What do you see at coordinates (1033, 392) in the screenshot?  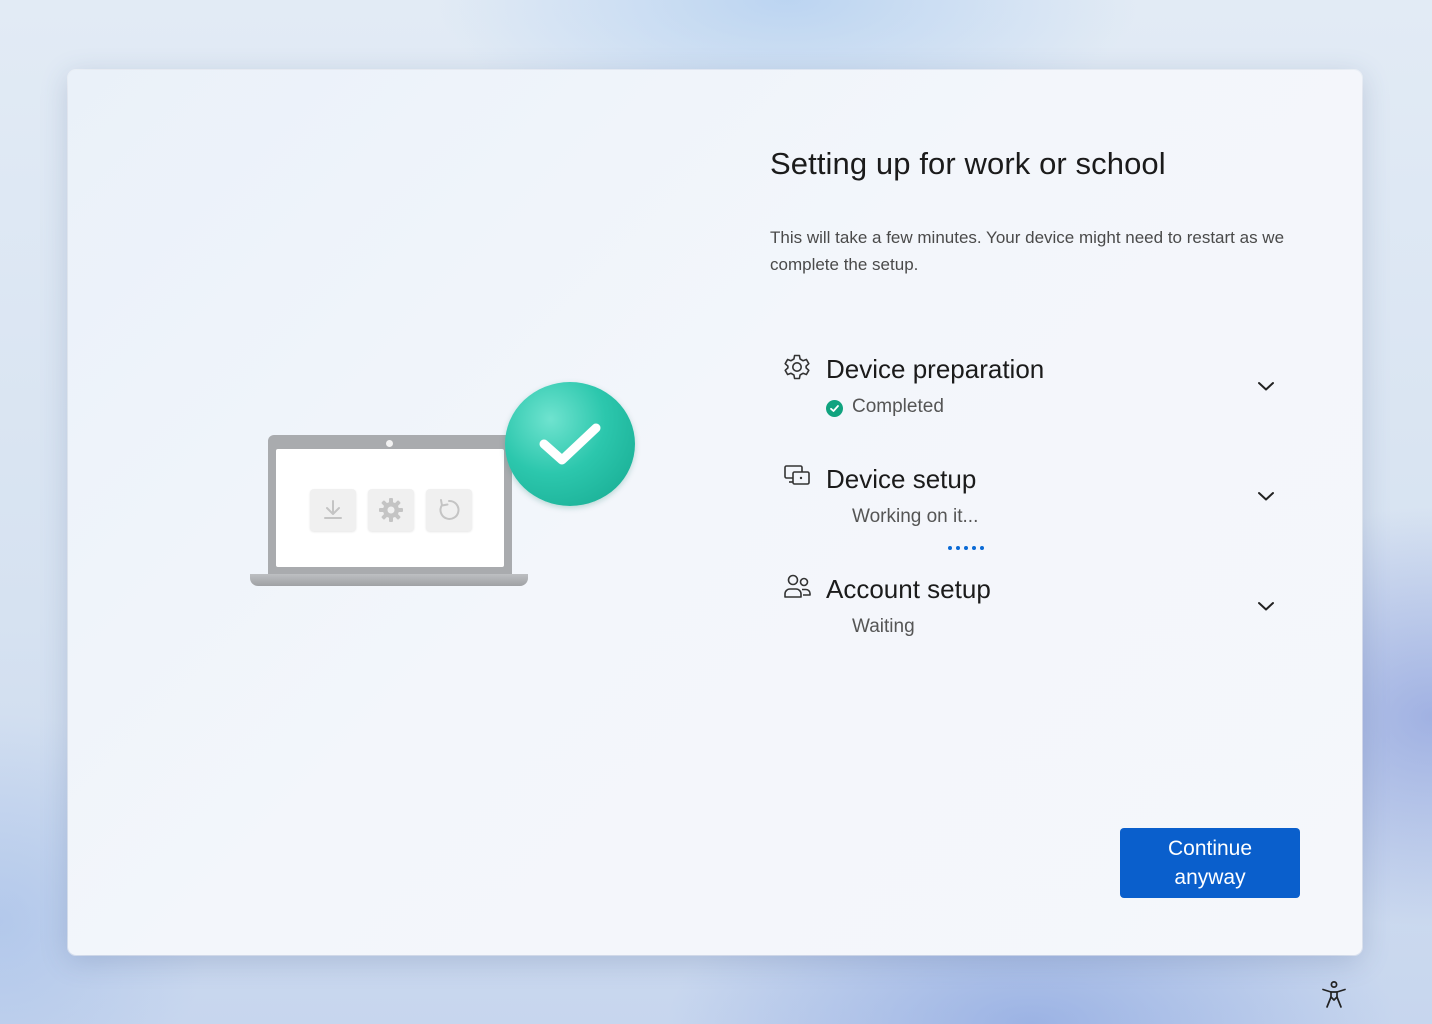 I see `step-device-preparation: Device preparation Completed` at bounding box center [1033, 392].